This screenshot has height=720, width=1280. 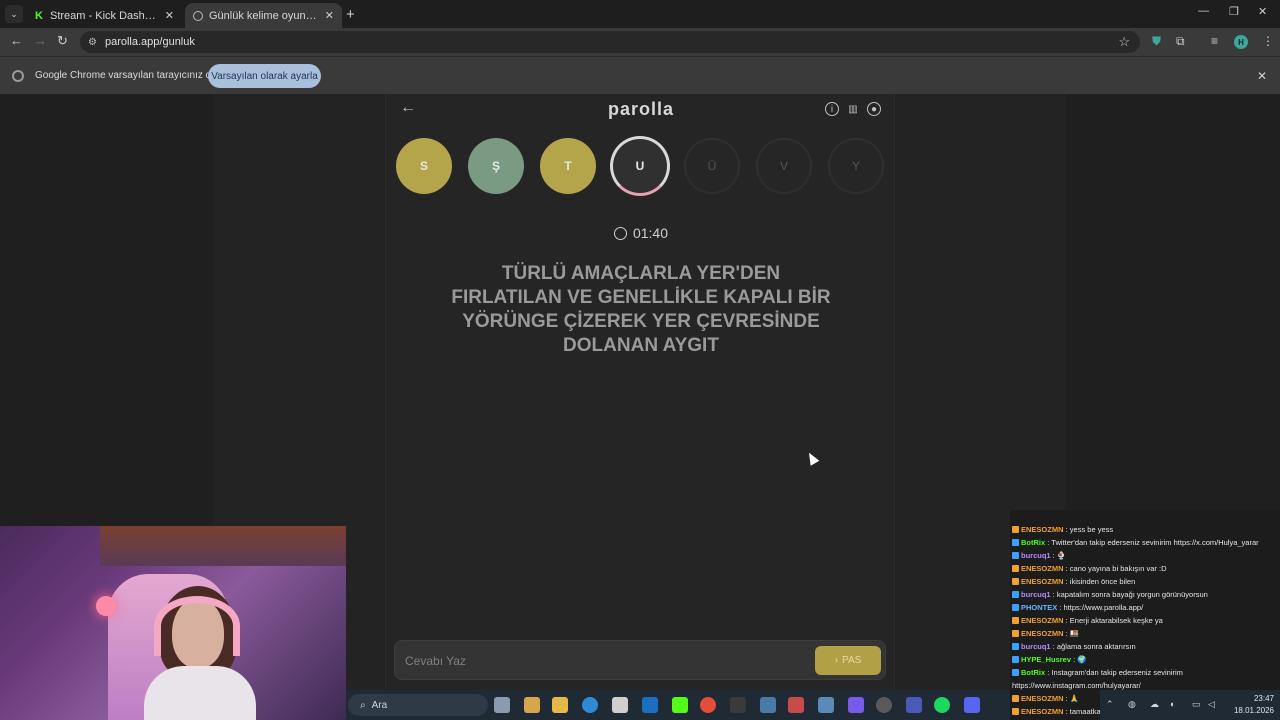 What do you see at coordinates (620, 233) in the screenshot?
I see `clock-icon` at bounding box center [620, 233].